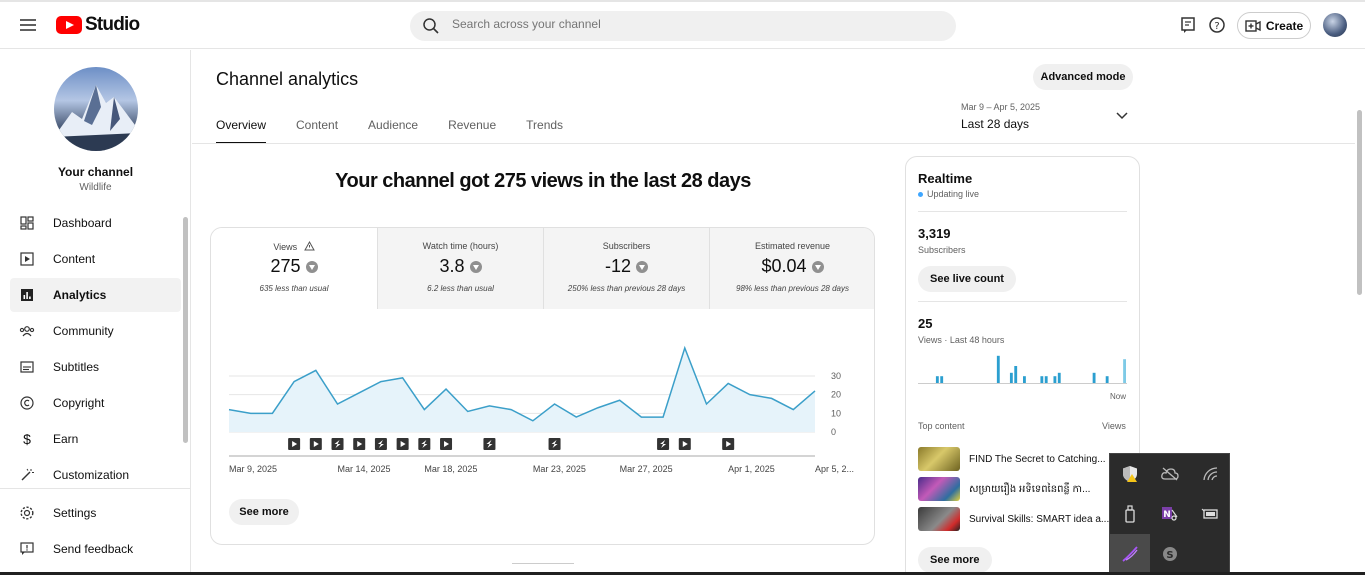  What do you see at coordinates (472, 131) in the screenshot?
I see `tab-revenue: Revenue` at bounding box center [472, 131].